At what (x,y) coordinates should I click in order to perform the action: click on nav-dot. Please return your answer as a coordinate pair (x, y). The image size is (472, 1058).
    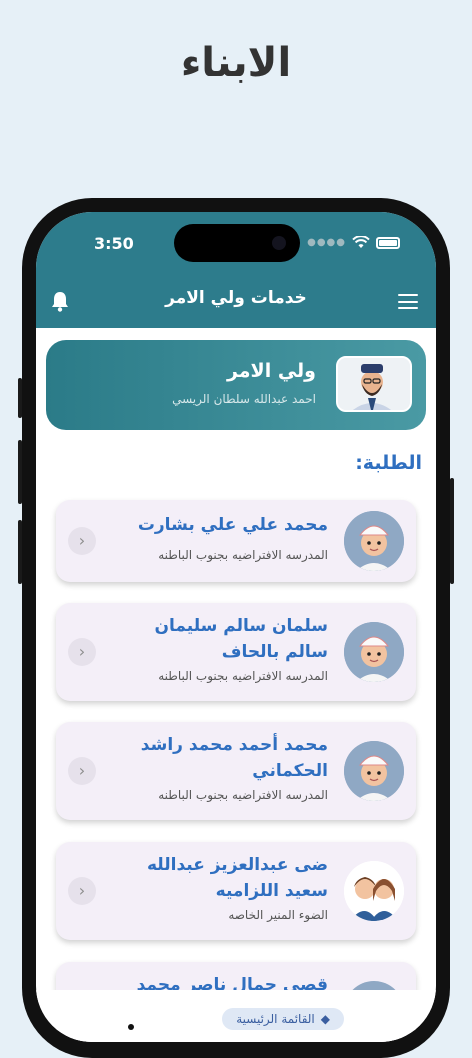
    Looking at the image, I should click on (131, 1027).